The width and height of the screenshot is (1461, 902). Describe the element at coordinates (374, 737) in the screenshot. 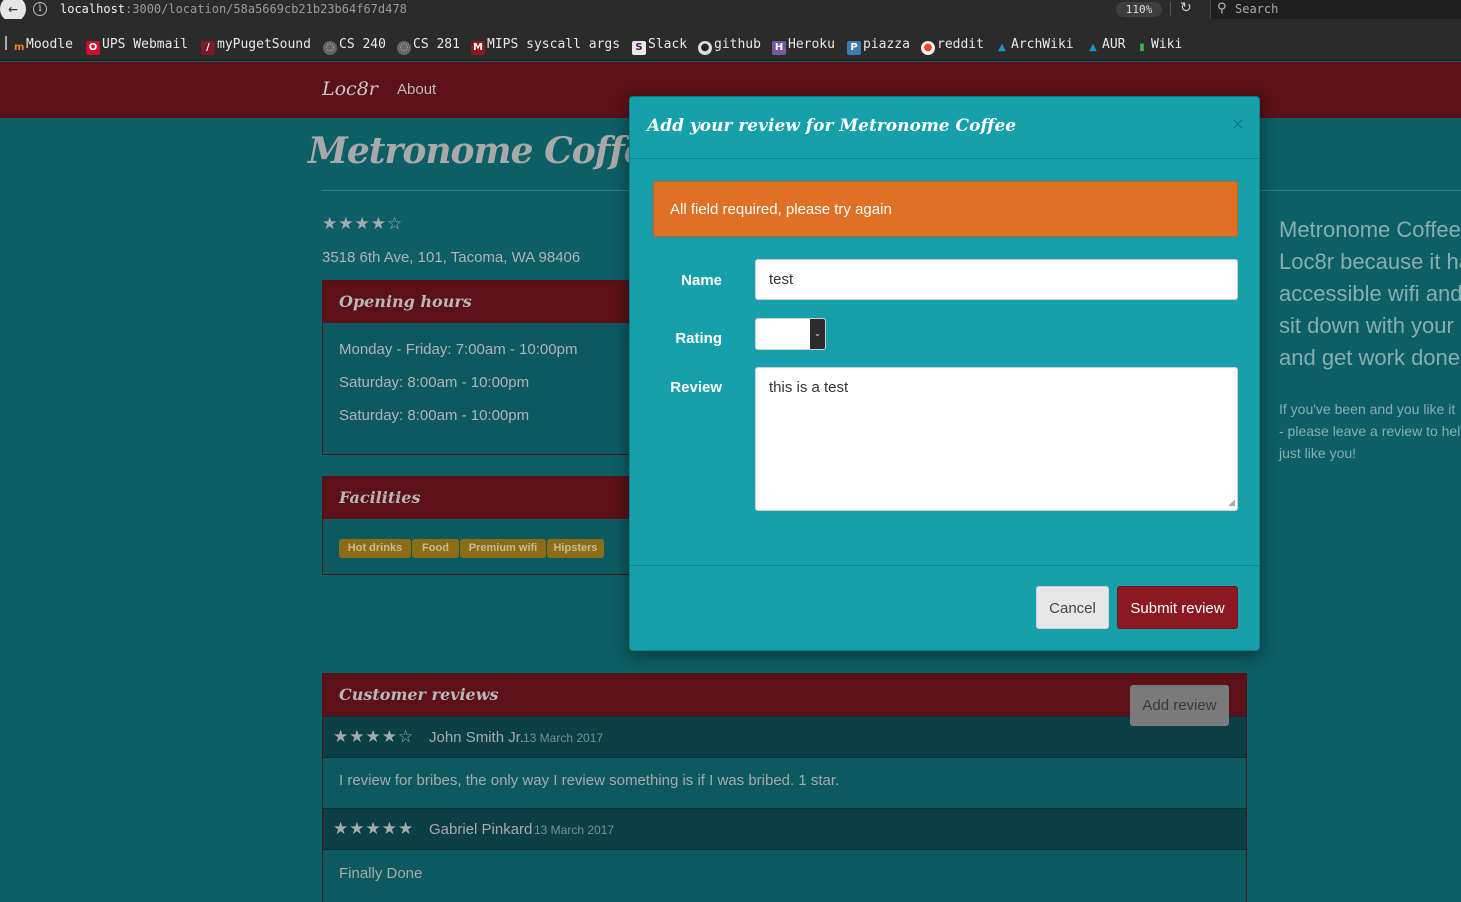

I see `review-stars: ★★★★☆` at that location.